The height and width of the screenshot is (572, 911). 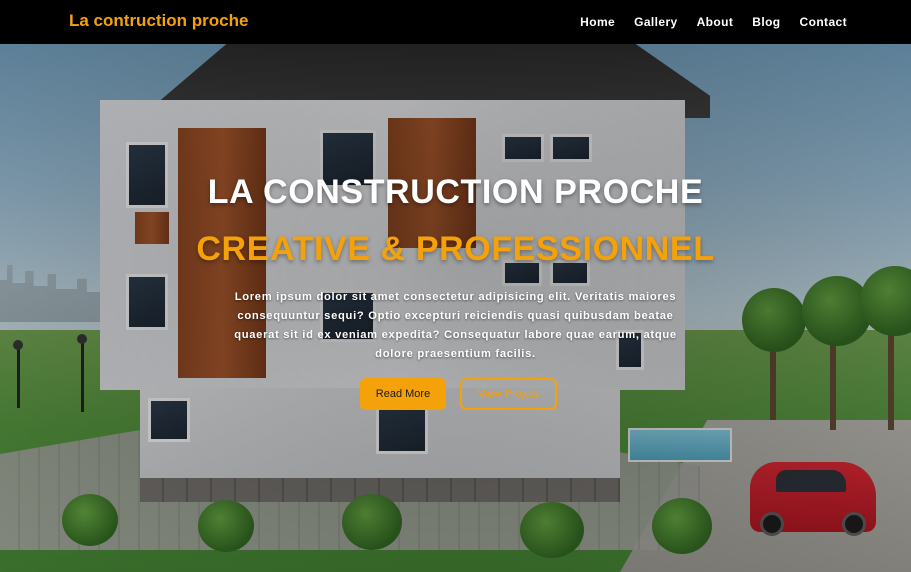 I want to click on nav-link-blog: Blog, so click(x=766, y=22).